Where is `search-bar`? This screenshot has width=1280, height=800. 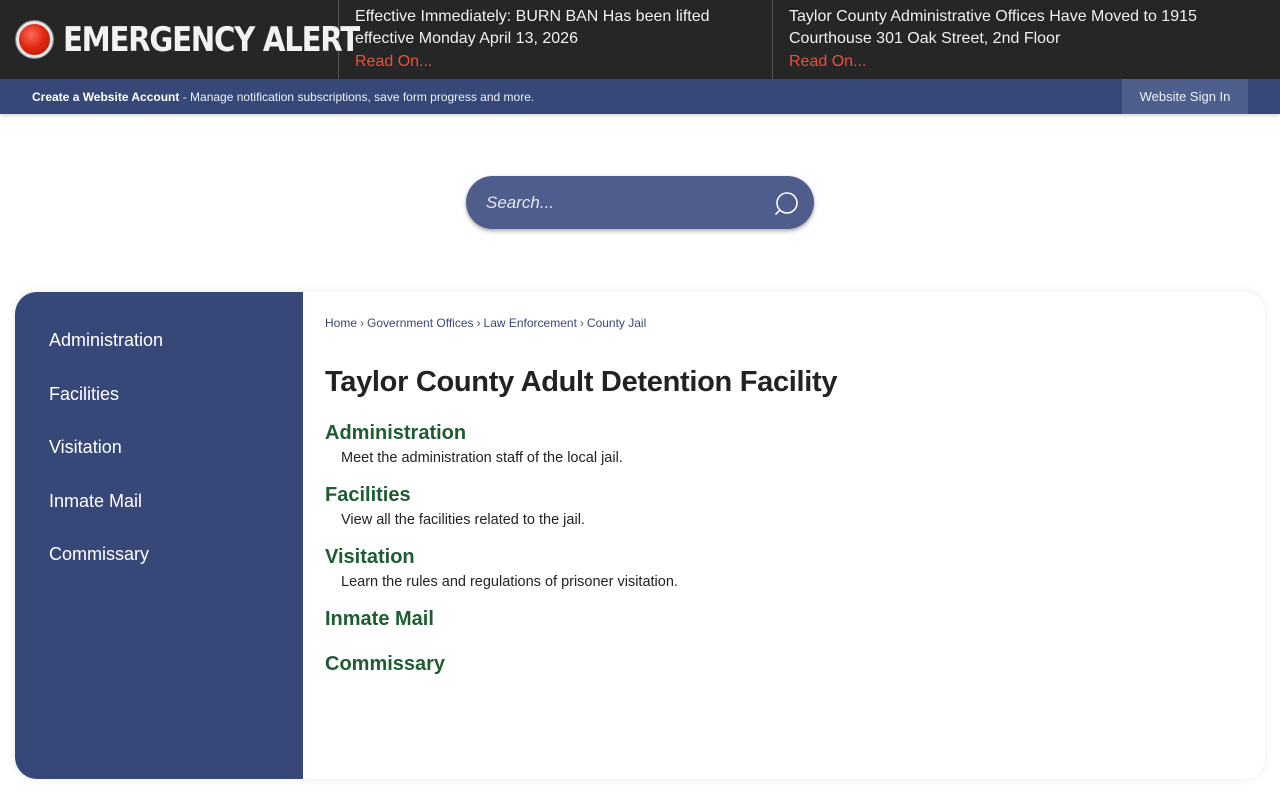 search-bar is located at coordinates (640, 202).